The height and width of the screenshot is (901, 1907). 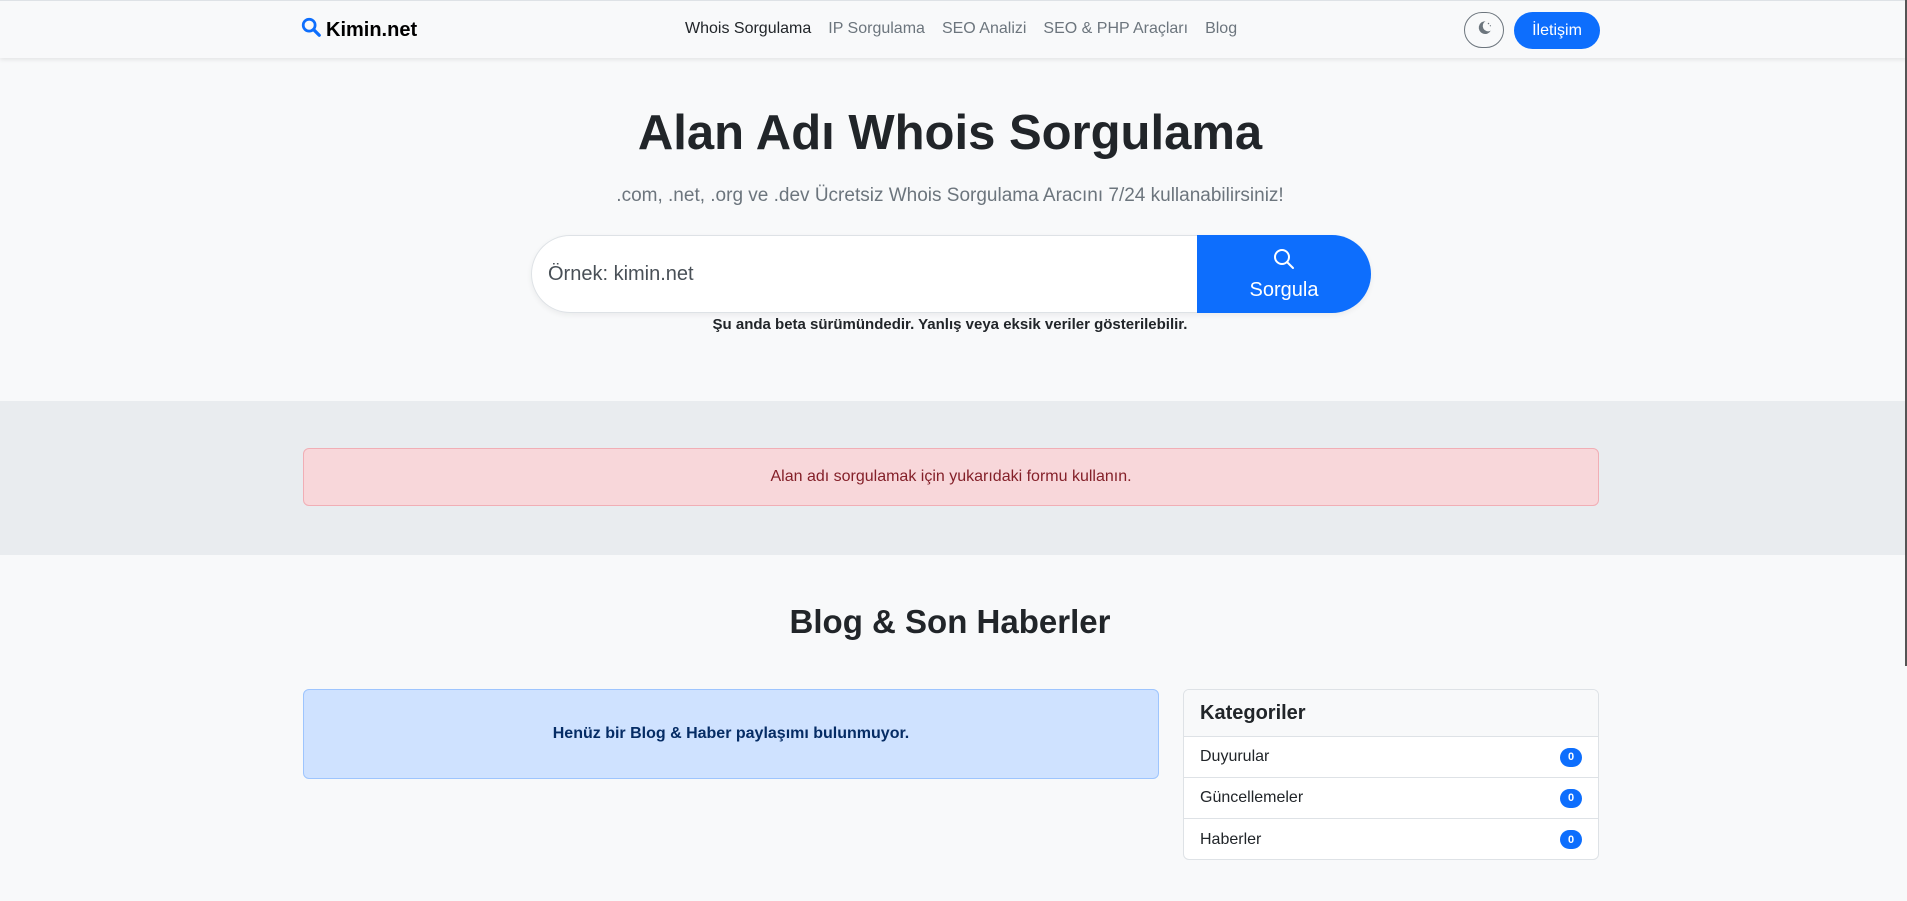 What do you see at coordinates (950, 133) in the screenshot?
I see `page-title: Alan Adı Whois Sorgulama` at bounding box center [950, 133].